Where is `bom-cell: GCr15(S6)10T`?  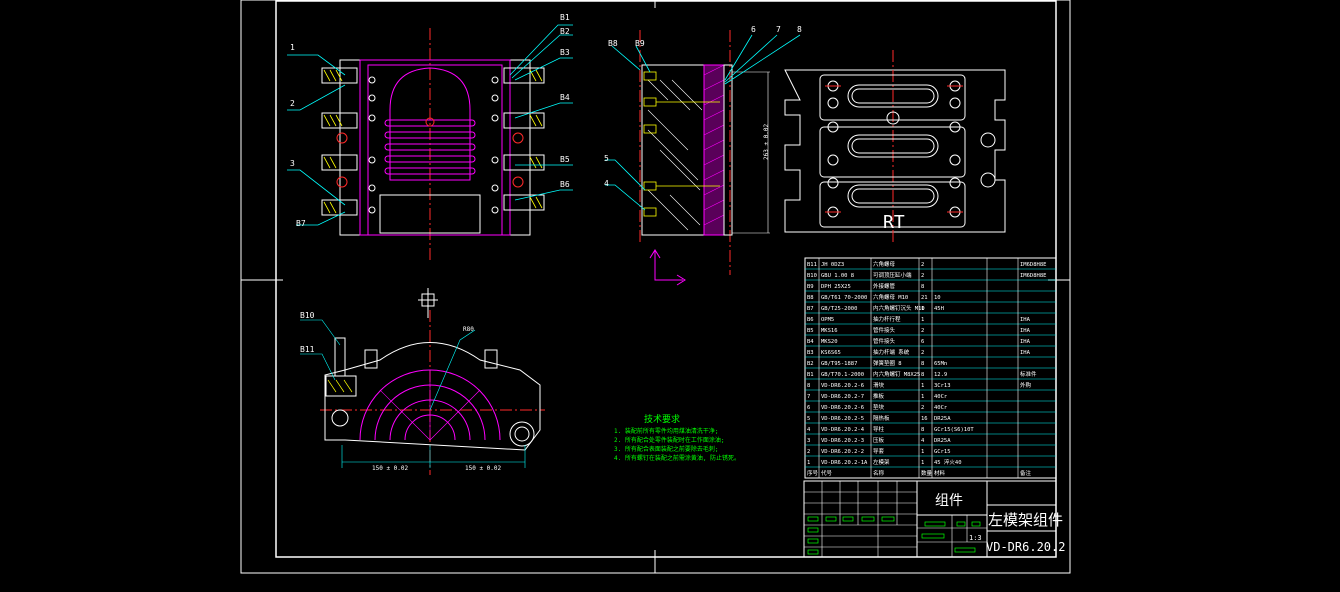
bom-cell: GCr15(S6)10T is located at coordinates (954, 430).